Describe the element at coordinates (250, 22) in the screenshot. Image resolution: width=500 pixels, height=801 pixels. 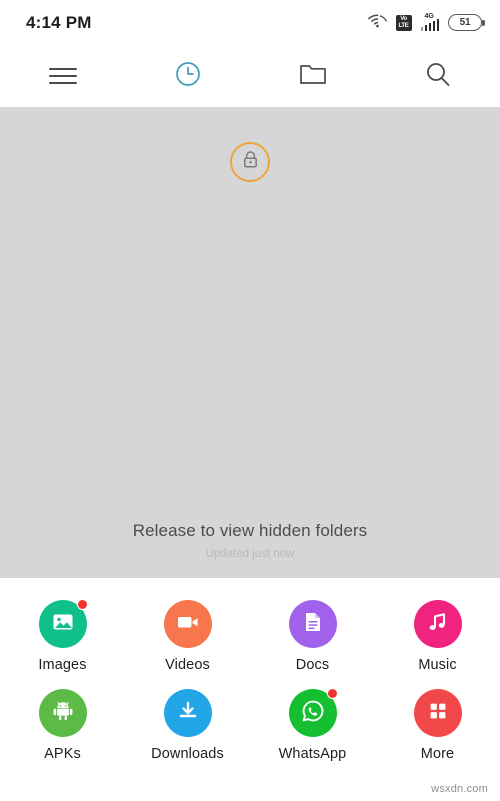
I see `status-bar: 4:14 PM Vo LTE 4G 51` at that location.